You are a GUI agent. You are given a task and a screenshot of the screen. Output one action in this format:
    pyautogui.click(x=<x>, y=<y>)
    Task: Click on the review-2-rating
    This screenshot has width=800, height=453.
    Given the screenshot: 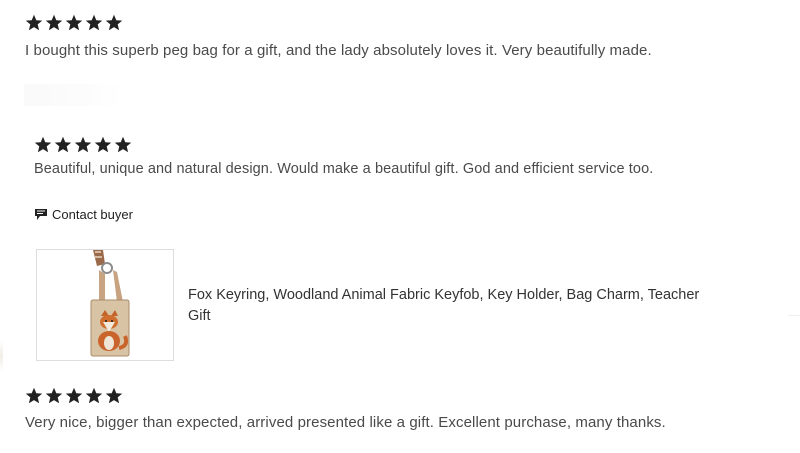 What is the action you would take?
    pyautogui.click(x=83, y=145)
    